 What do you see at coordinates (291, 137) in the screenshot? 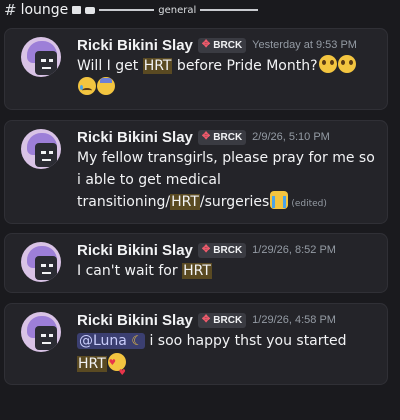
I see `timestamp: 2/9/26, 5:10 PM` at bounding box center [291, 137].